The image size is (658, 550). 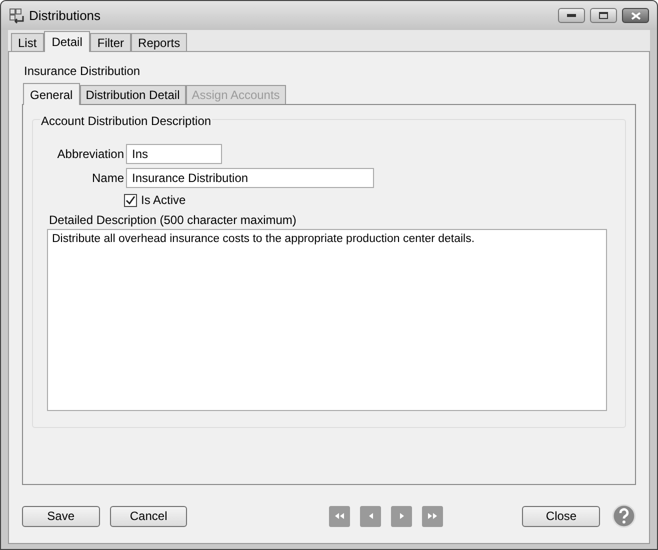 I want to click on field-label: Detailed Description (500 character maximum), so click(x=173, y=219).